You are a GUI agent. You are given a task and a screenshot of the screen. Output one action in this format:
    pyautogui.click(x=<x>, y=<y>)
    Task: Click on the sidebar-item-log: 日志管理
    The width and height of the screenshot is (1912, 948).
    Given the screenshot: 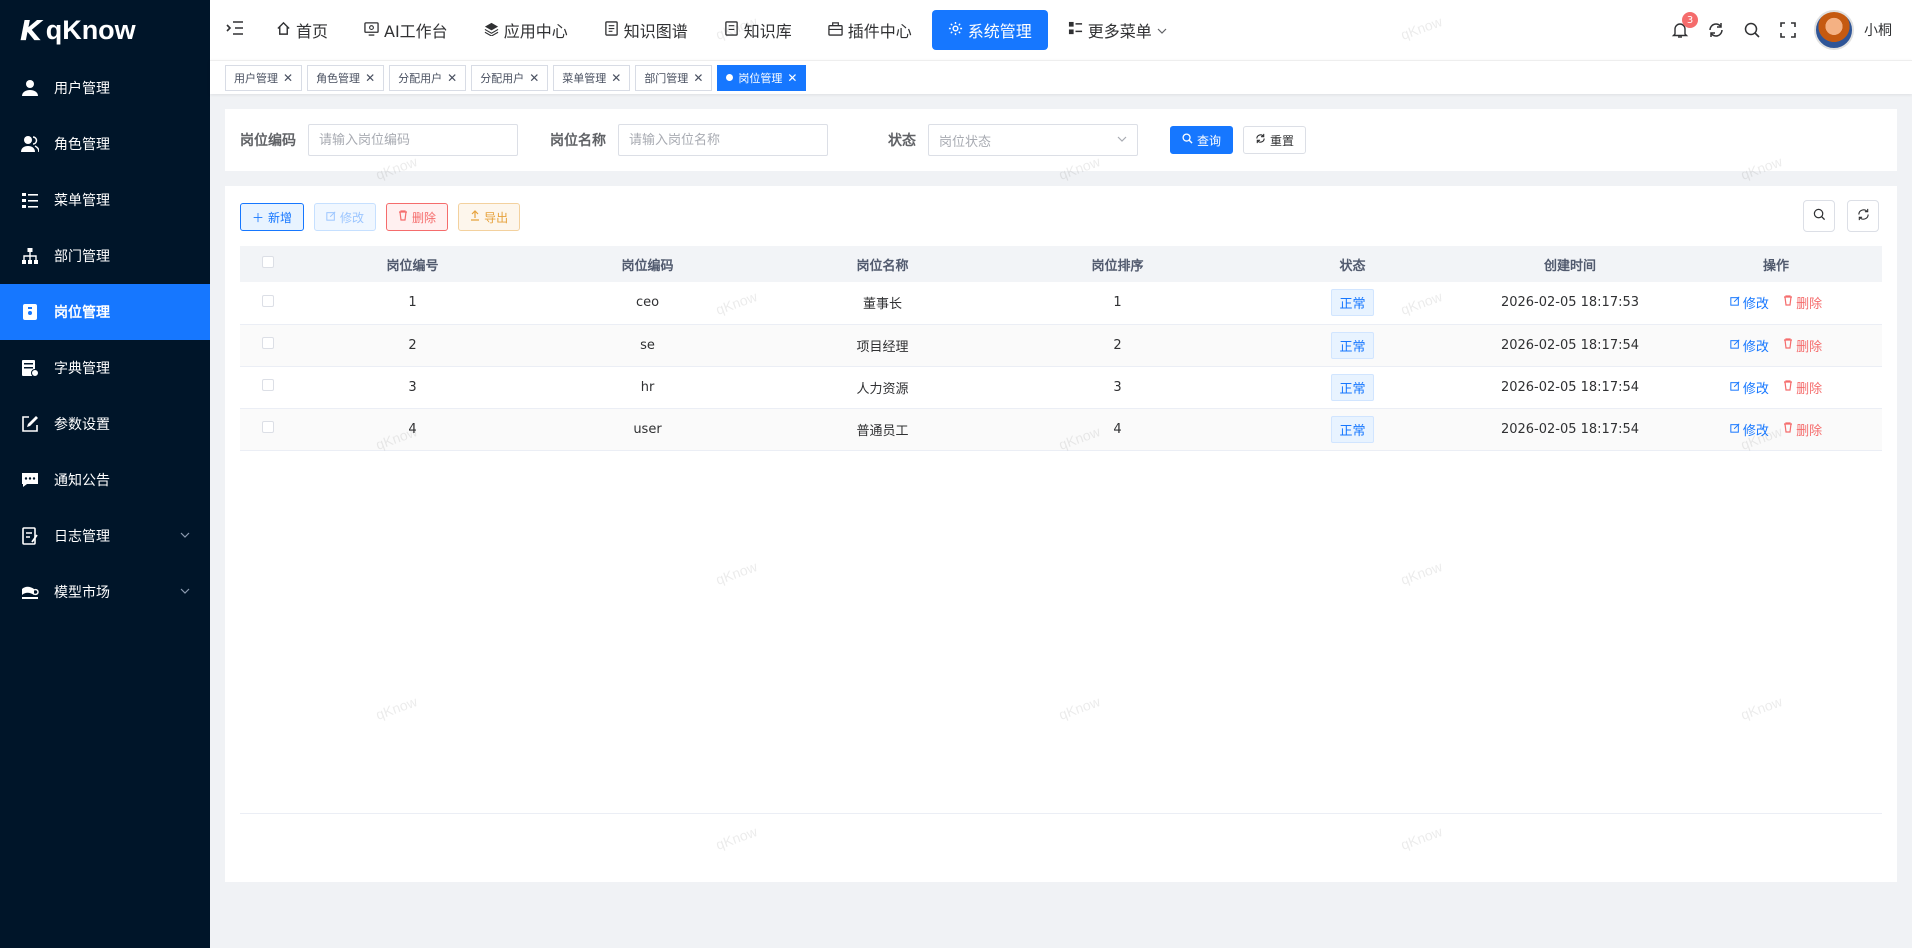 What is the action you would take?
    pyautogui.click(x=105, y=536)
    